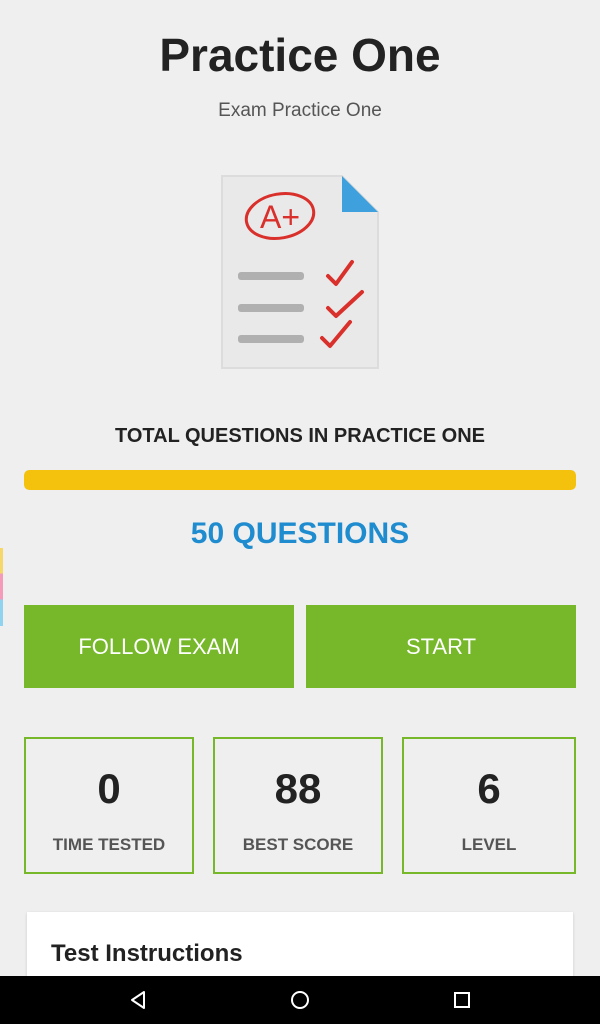  Describe the element at coordinates (300, 110) in the screenshot. I see `page-subtitle: Exam Practice One` at that location.